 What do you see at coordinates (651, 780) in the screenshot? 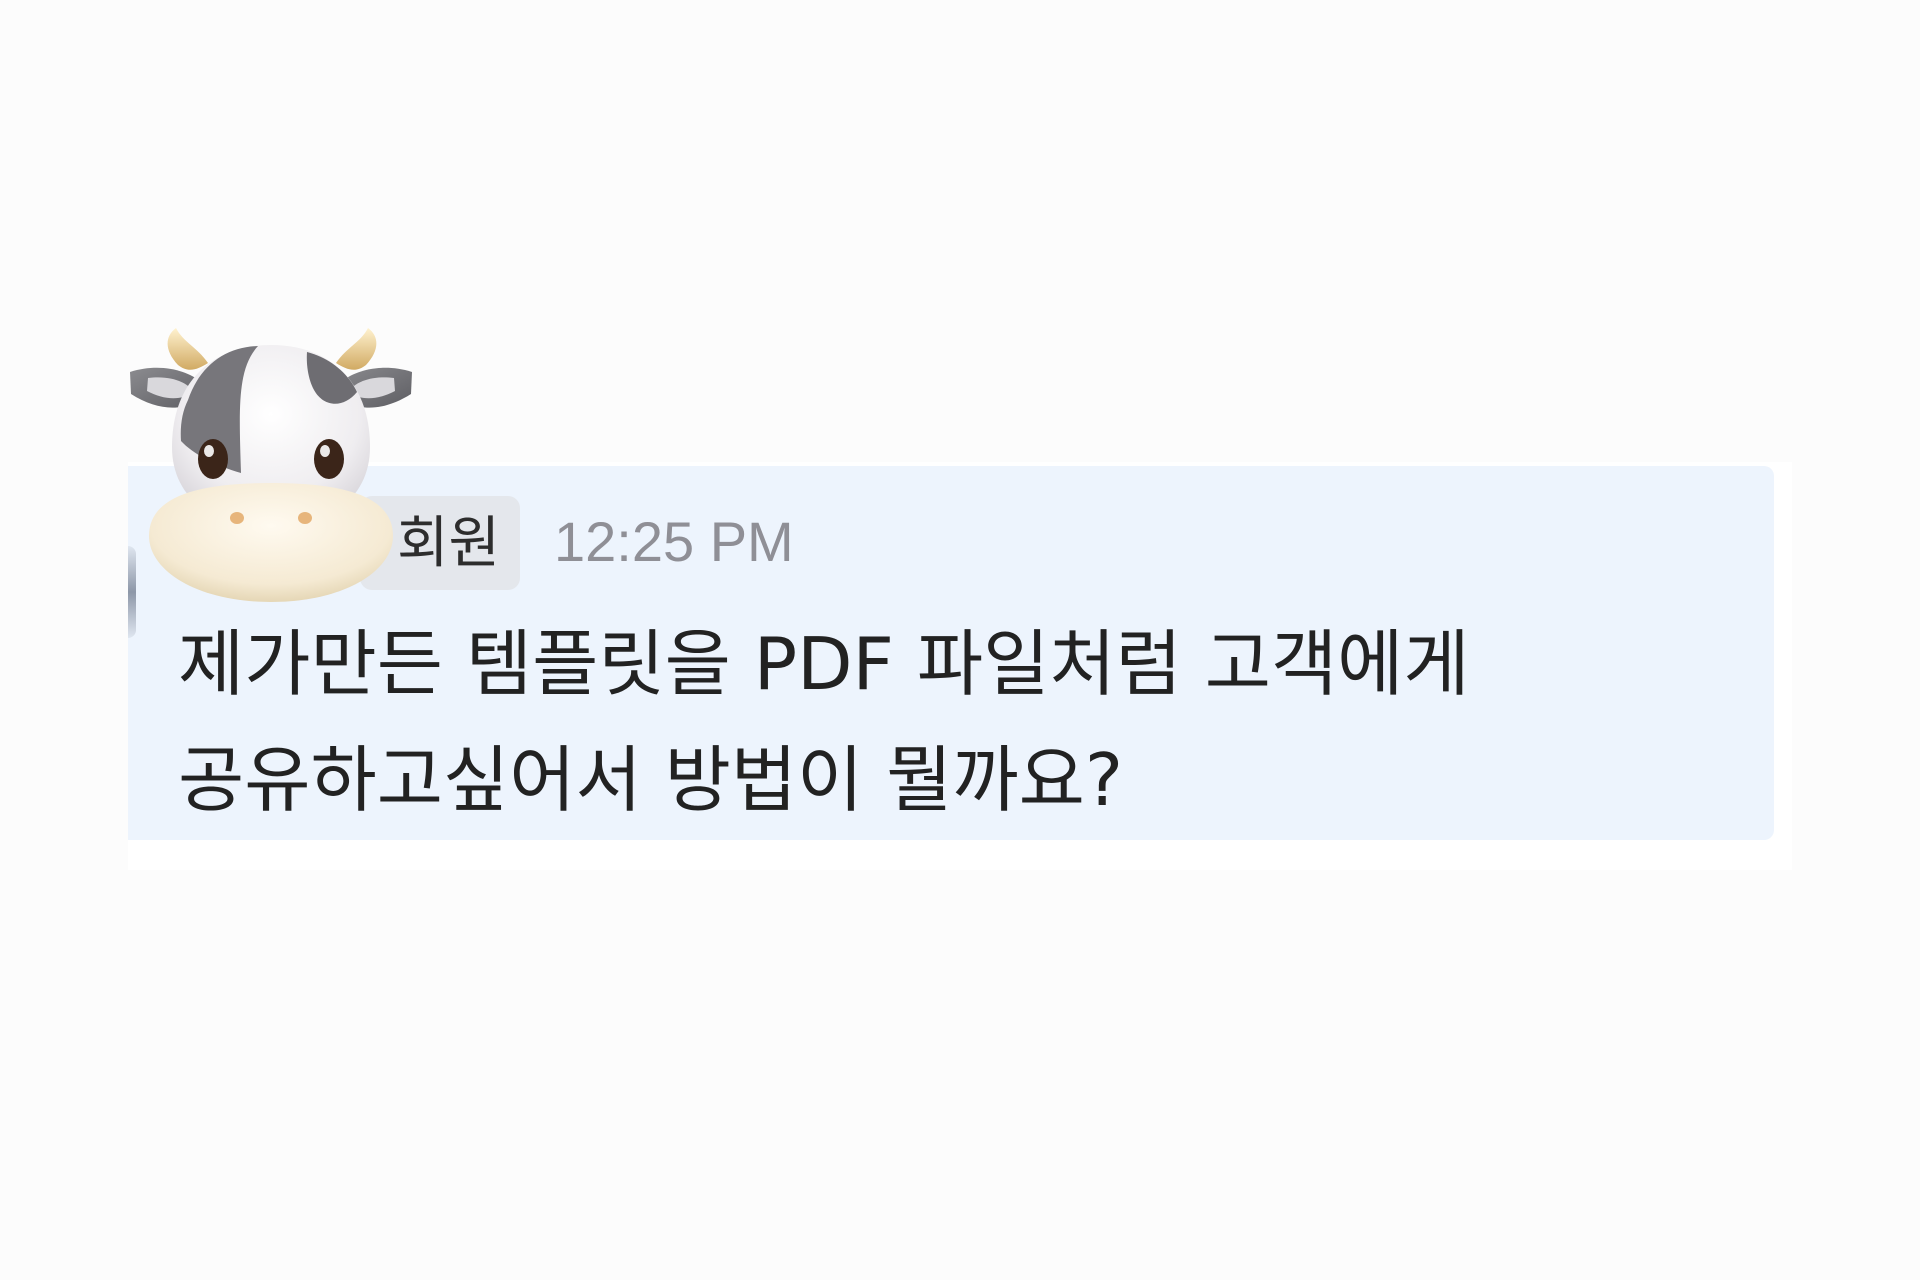
I see `message-line-2: 공유하고싶어서 방법이 뭘까요?` at bounding box center [651, 780].